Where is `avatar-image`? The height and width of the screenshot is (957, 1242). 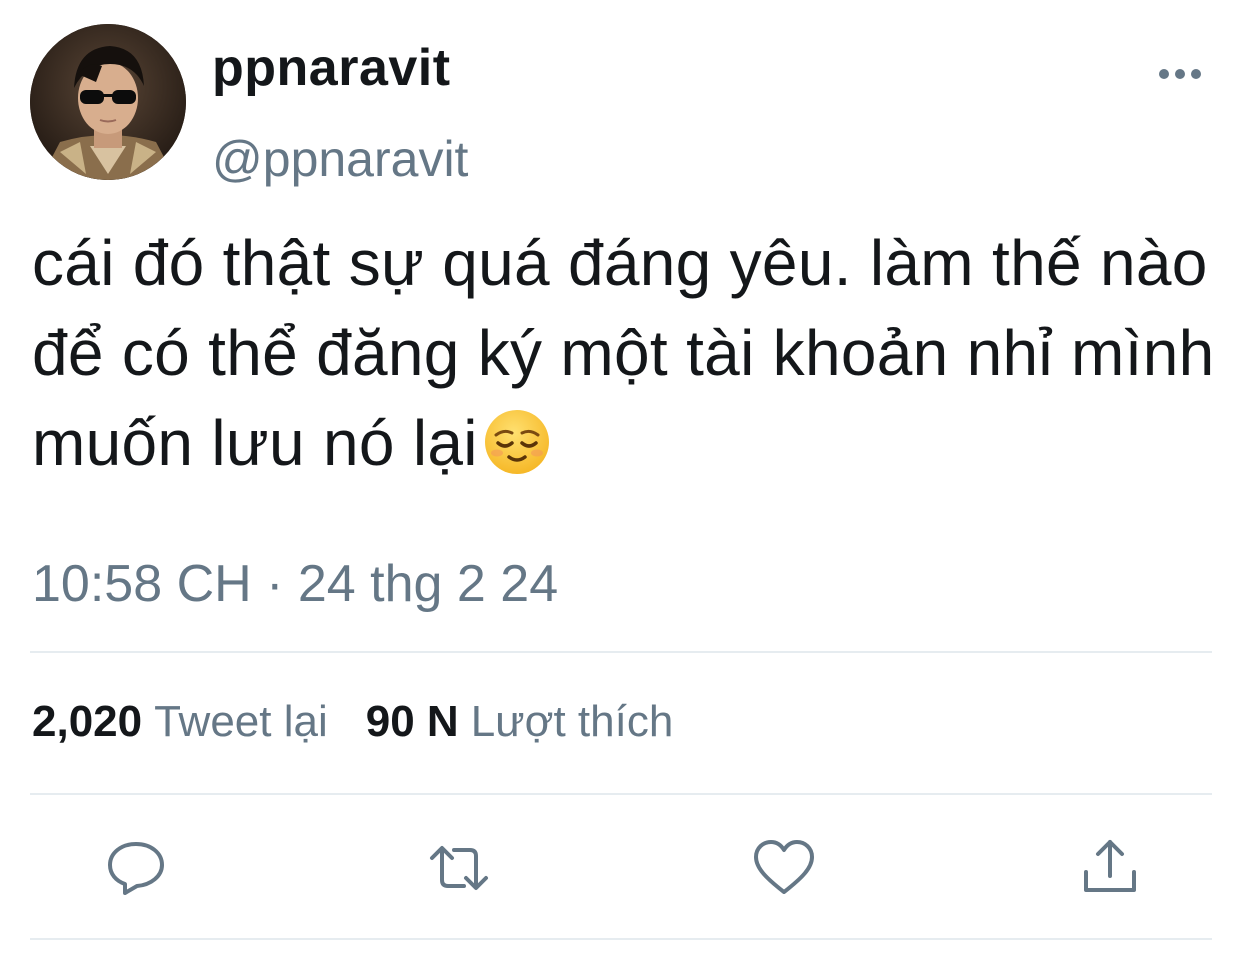
avatar-image is located at coordinates (108, 102).